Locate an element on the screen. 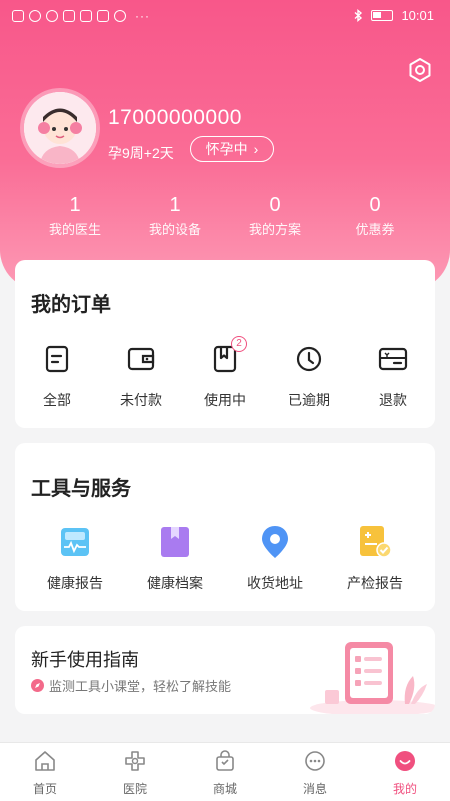 The image size is (450, 801). document-icon is located at coordinates (57, 359).